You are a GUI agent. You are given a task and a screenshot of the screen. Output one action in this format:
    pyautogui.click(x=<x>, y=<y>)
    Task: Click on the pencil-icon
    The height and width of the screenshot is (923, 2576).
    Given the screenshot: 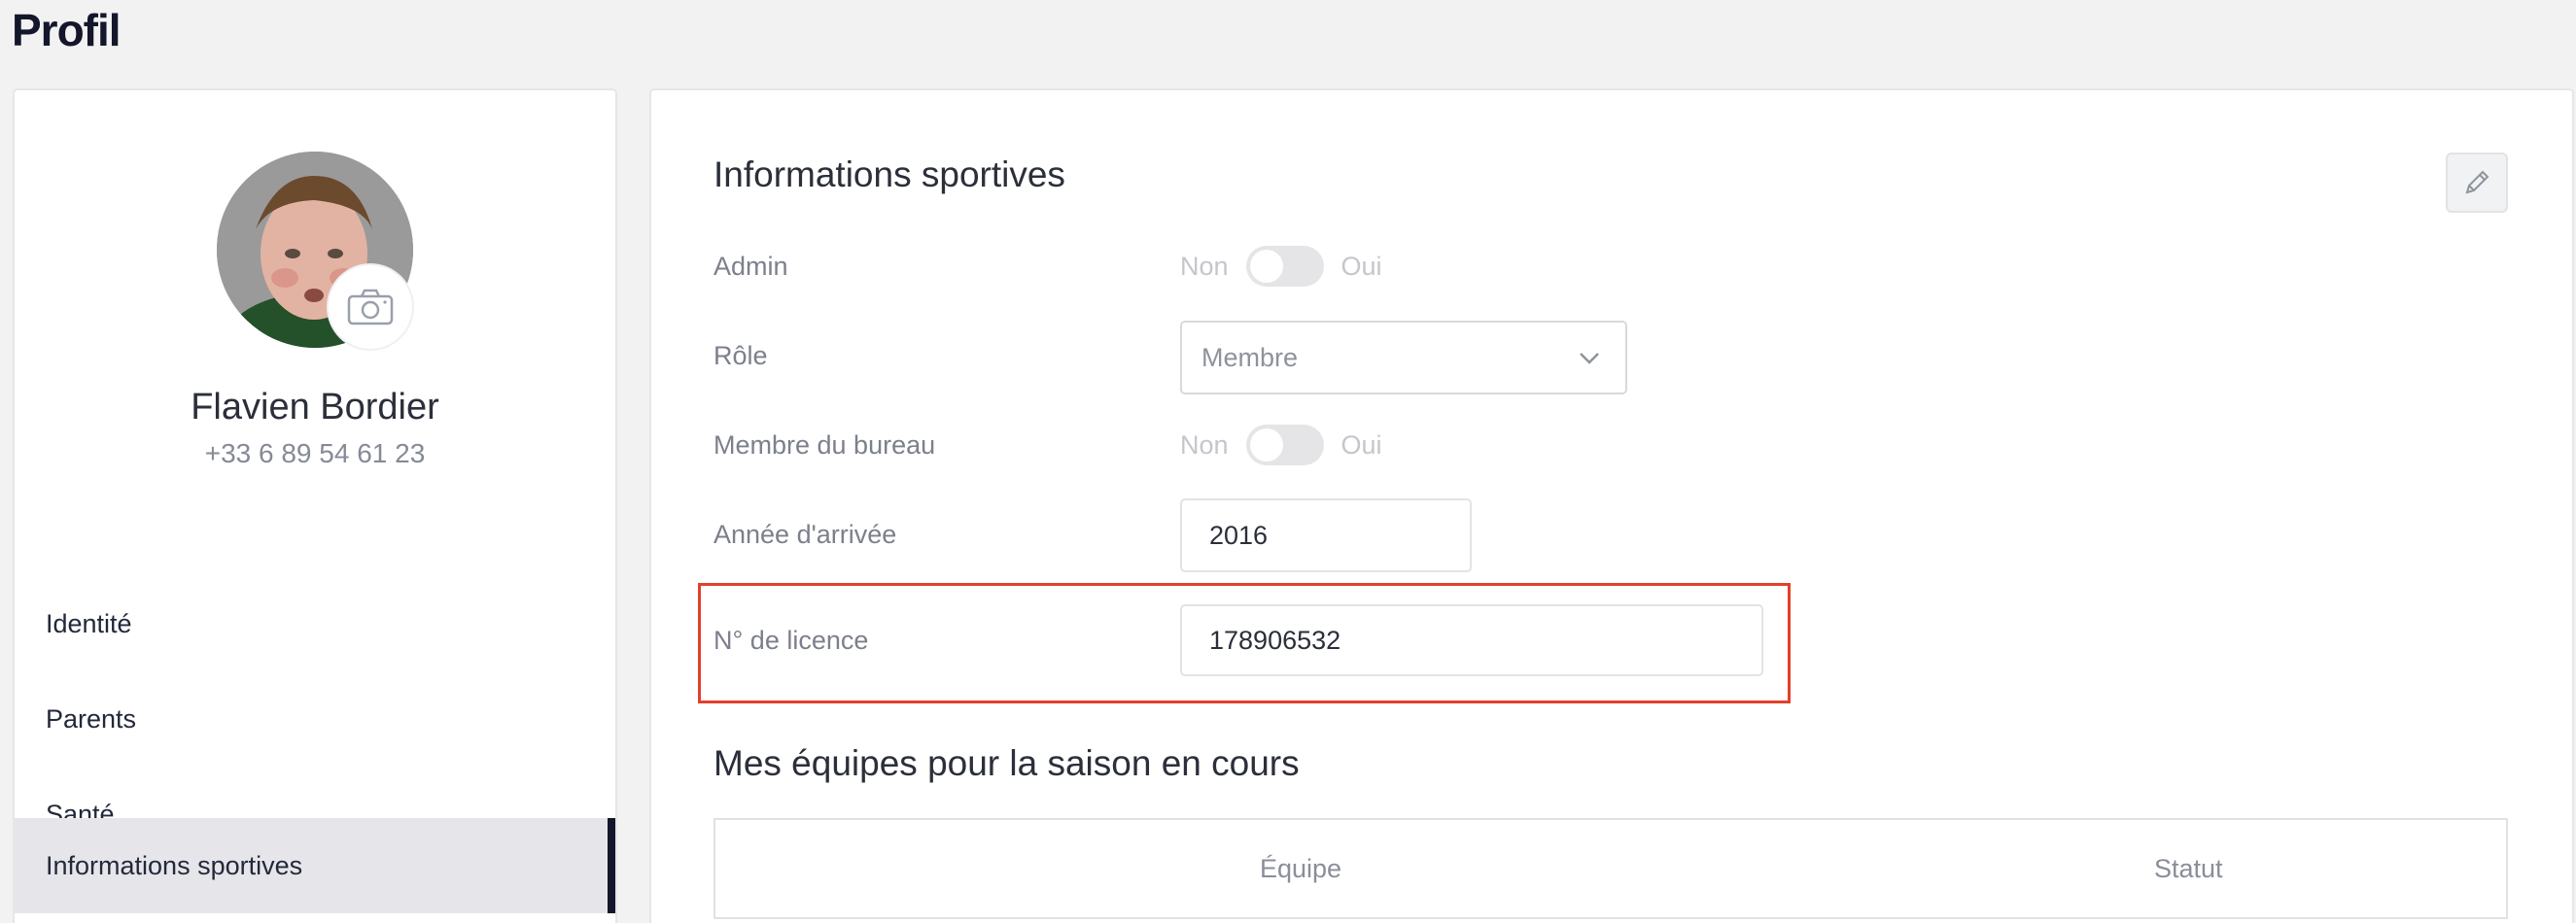 What is the action you would take?
    pyautogui.click(x=2477, y=182)
    